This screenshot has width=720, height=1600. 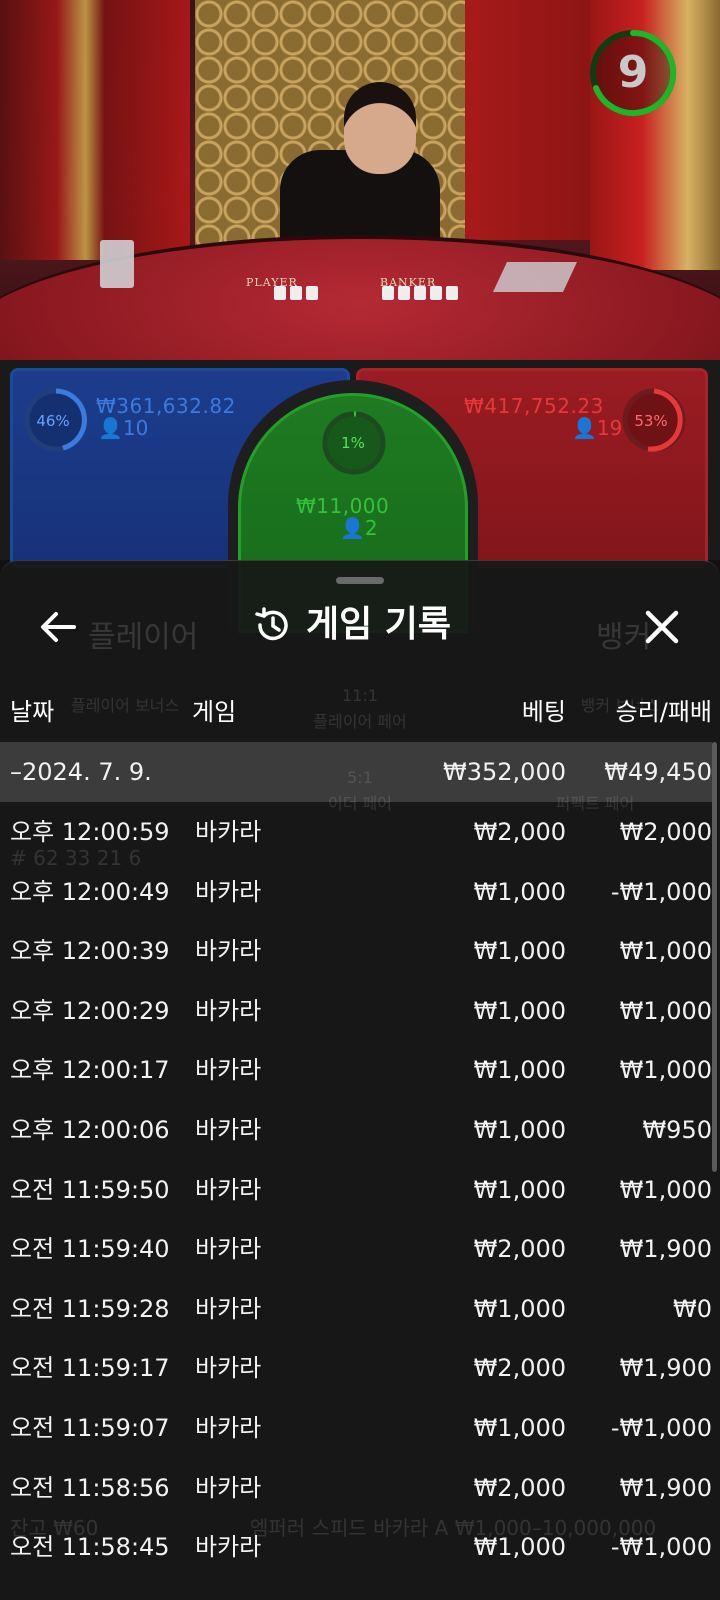 I want to click on history-row: 오전 11:58:56 바카라 ₩2,000 ₩1,900, so click(x=356, y=1488).